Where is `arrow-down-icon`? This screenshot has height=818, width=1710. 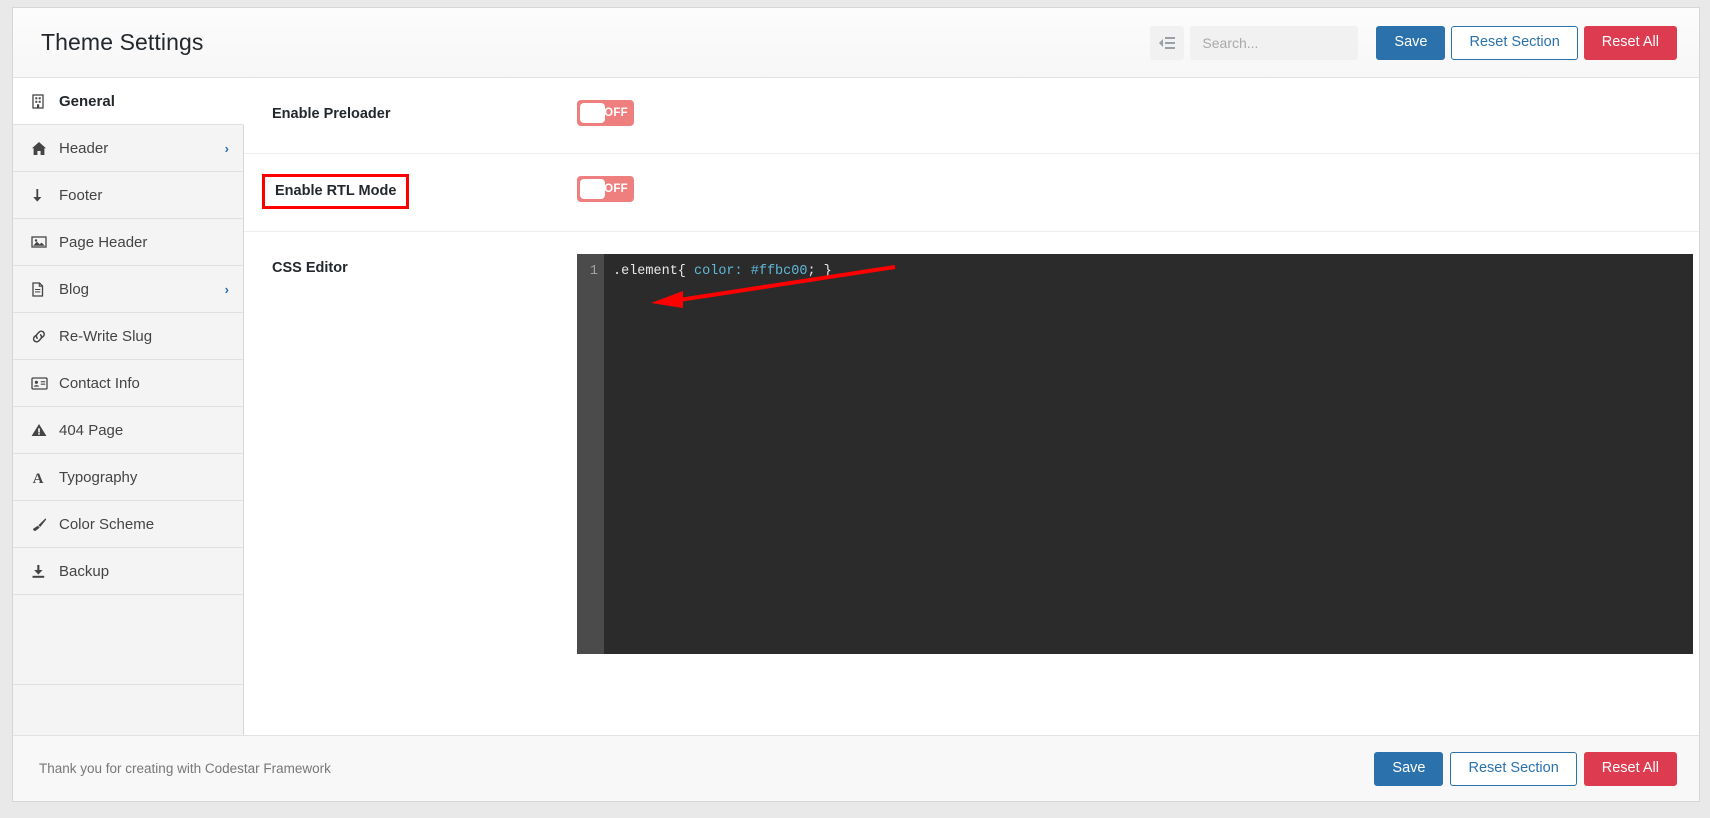
arrow-down-icon is located at coordinates (41, 195).